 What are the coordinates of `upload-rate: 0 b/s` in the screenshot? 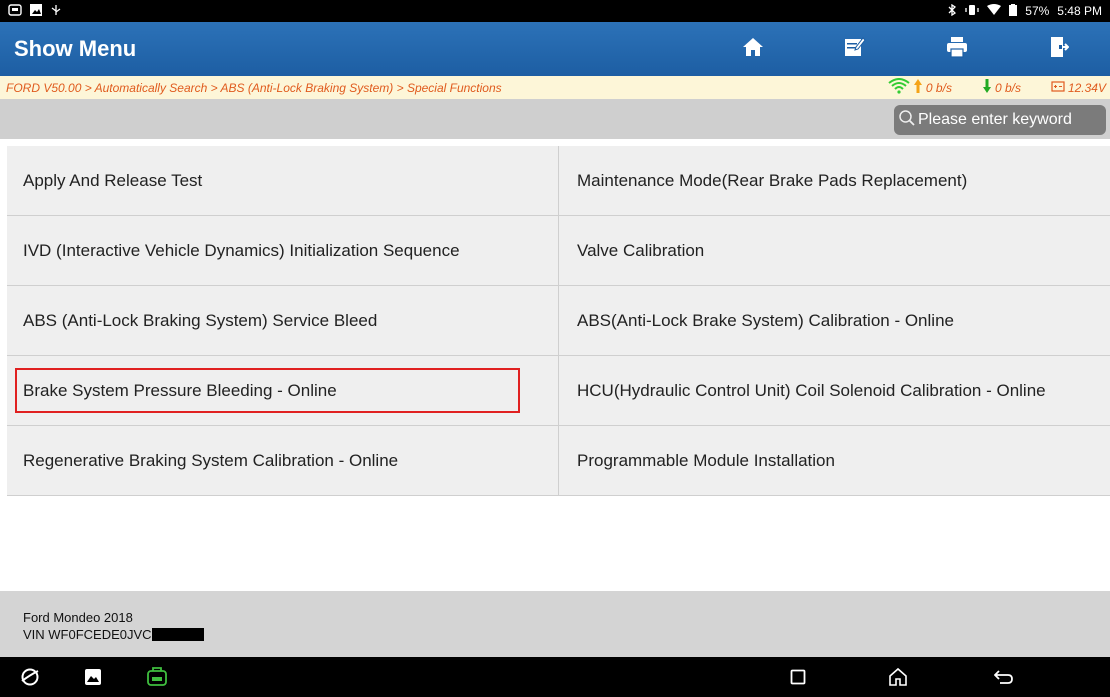 It's located at (920, 87).